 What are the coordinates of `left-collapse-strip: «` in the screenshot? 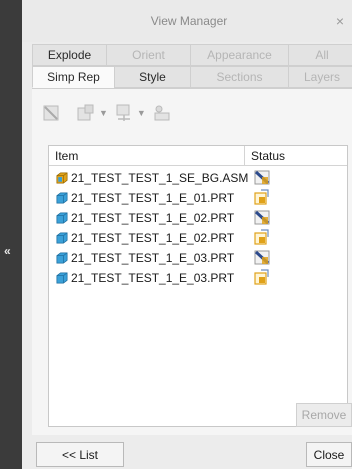 It's located at (11, 234).